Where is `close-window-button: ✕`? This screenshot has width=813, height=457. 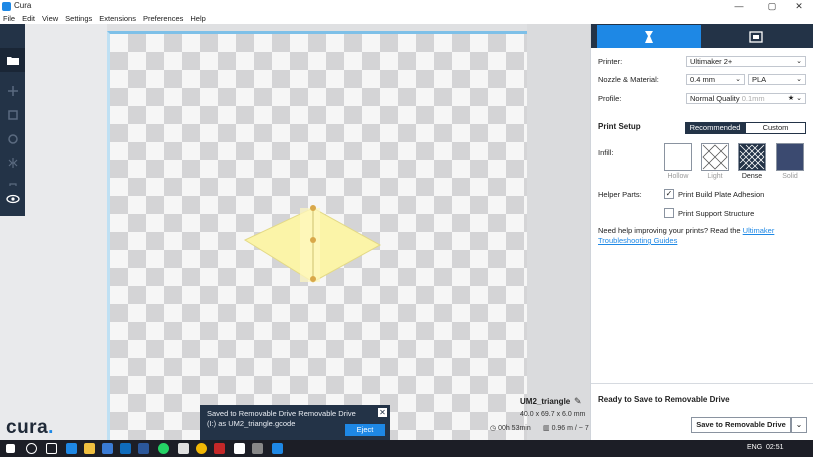 close-window-button: ✕ is located at coordinates (798, 6).